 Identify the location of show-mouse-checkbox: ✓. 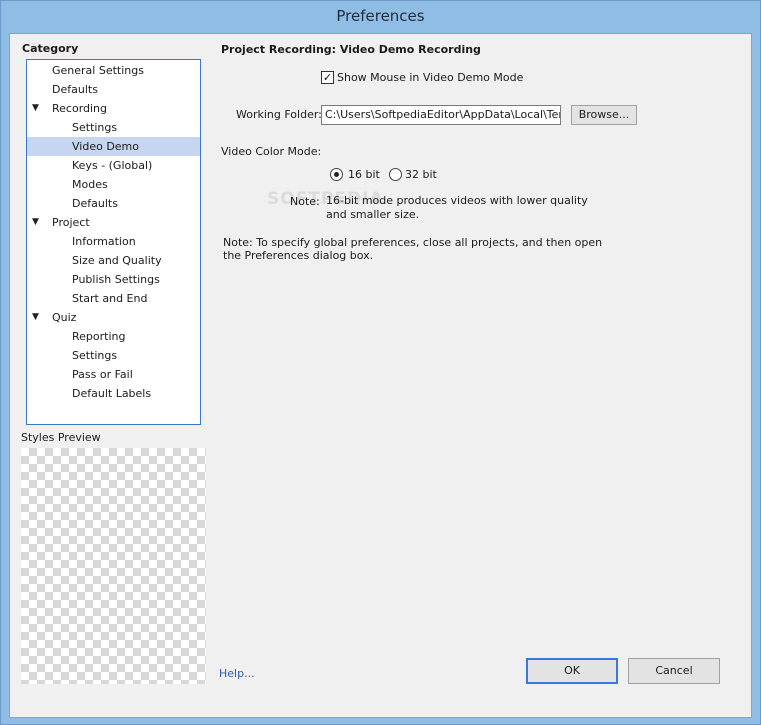
(327, 77).